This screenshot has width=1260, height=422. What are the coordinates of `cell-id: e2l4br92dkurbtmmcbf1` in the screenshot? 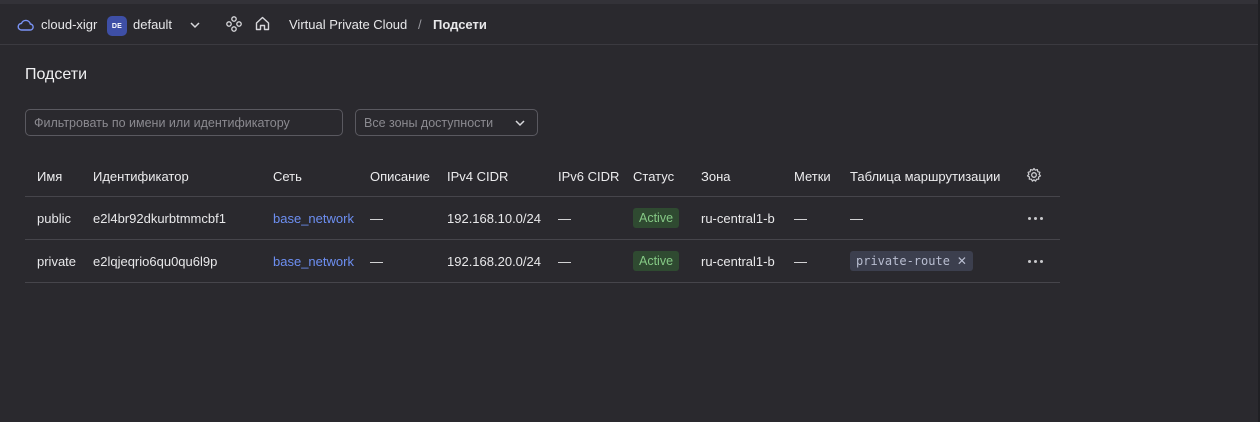 It's located at (159, 218).